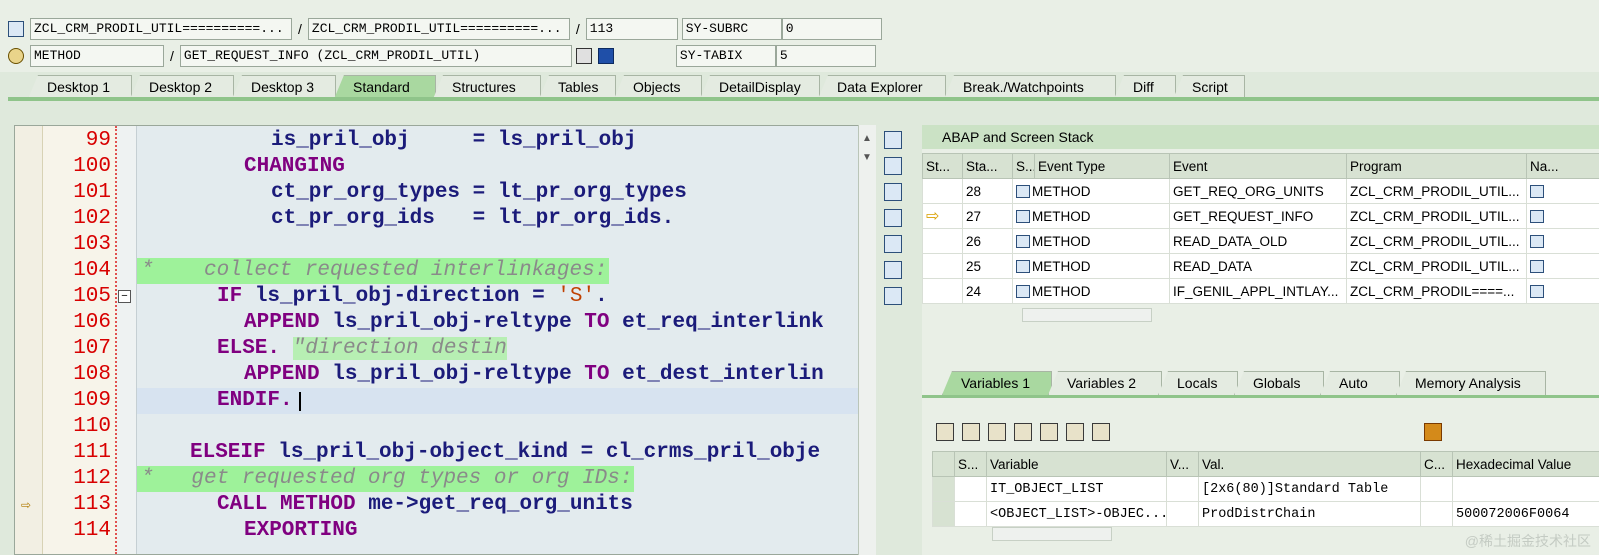 This screenshot has height=555, width=1599. I want to click on code-line-109: 109 ENDIF., so click(436, 401).